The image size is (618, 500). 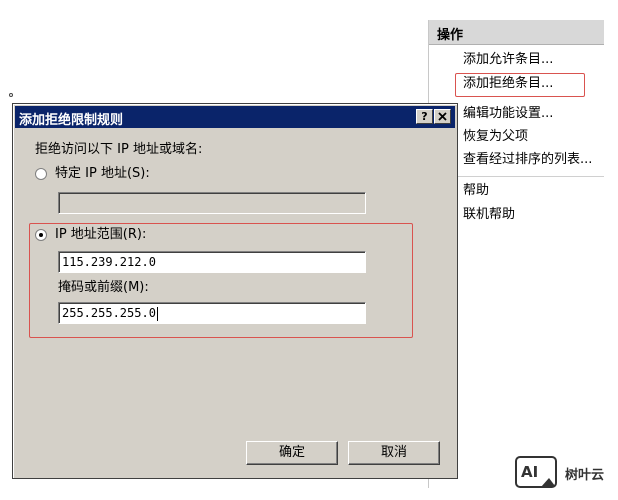 What do you see at coordinates (530, 176) in the screenshot?
I see `actions-divider` at bounding box center [530, 176].